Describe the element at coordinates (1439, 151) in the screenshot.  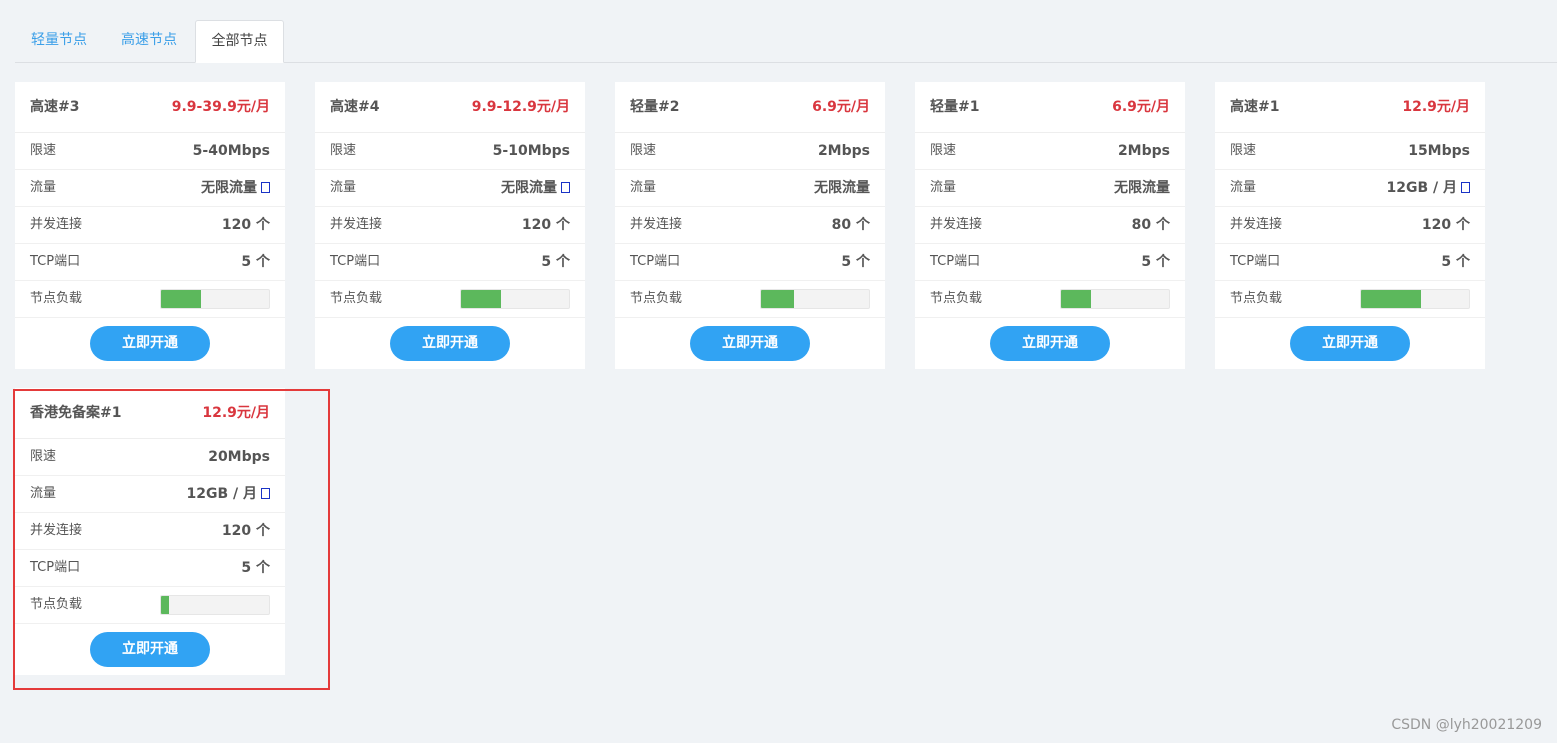
I see `speed-value: 15Mbps` at that location.